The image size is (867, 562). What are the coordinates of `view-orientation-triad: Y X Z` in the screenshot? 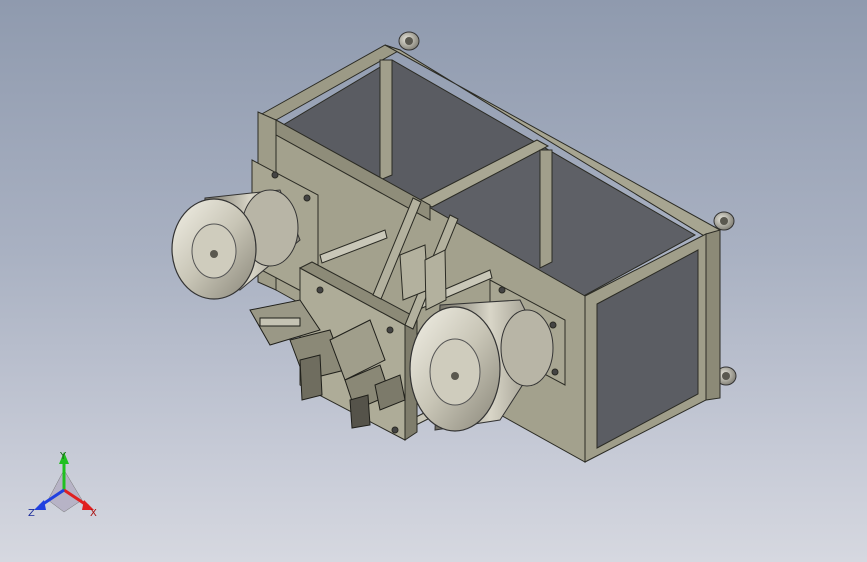 It's located at (62, 485).